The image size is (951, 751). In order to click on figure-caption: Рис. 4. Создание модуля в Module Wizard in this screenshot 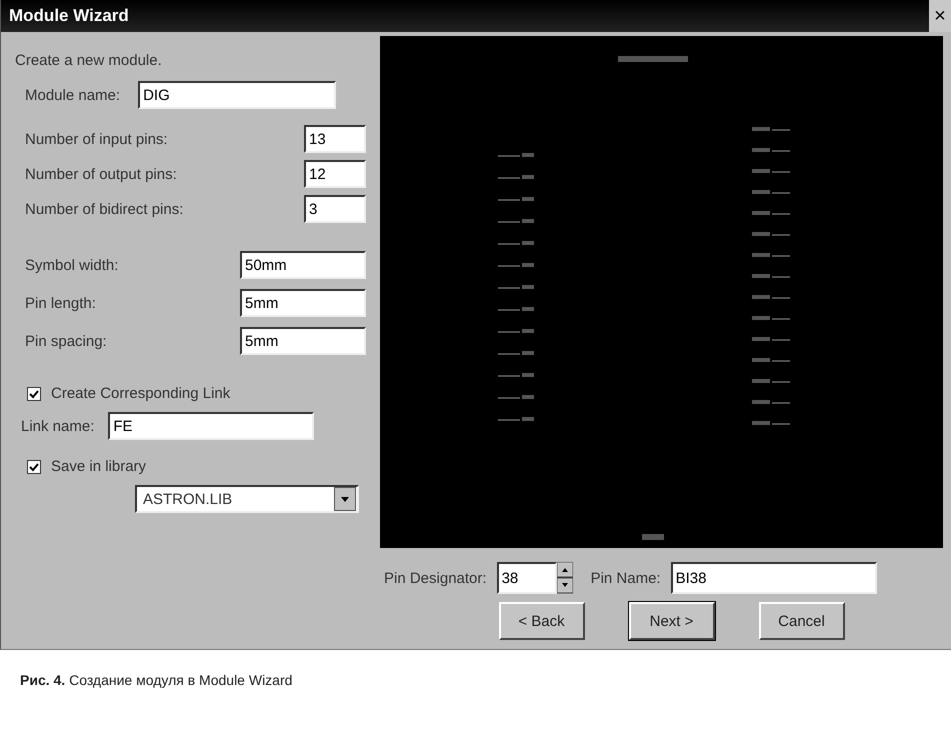, I will do `click(157, 680)`.